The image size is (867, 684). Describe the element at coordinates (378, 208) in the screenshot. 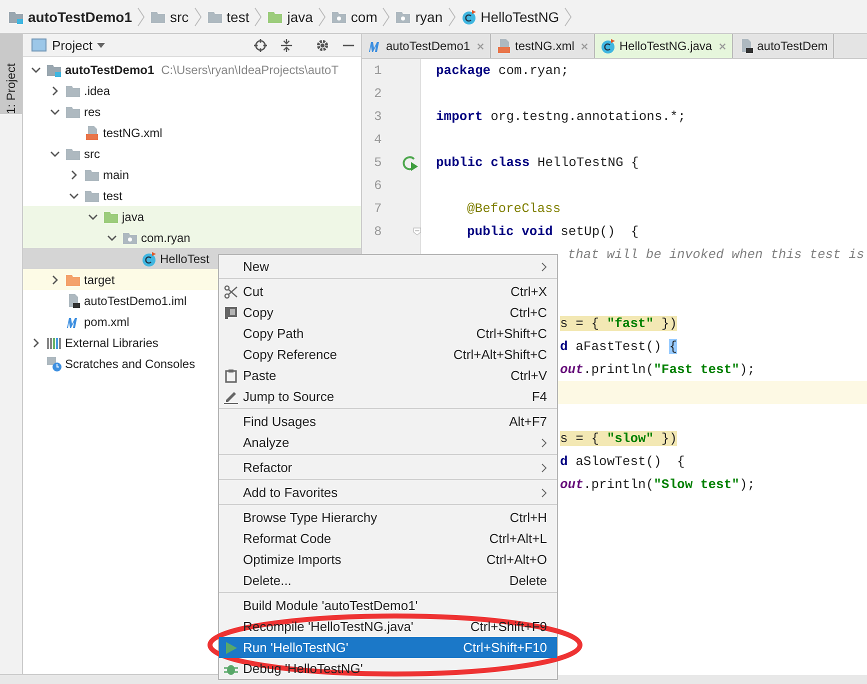

I see `line-number: 7` at that location.